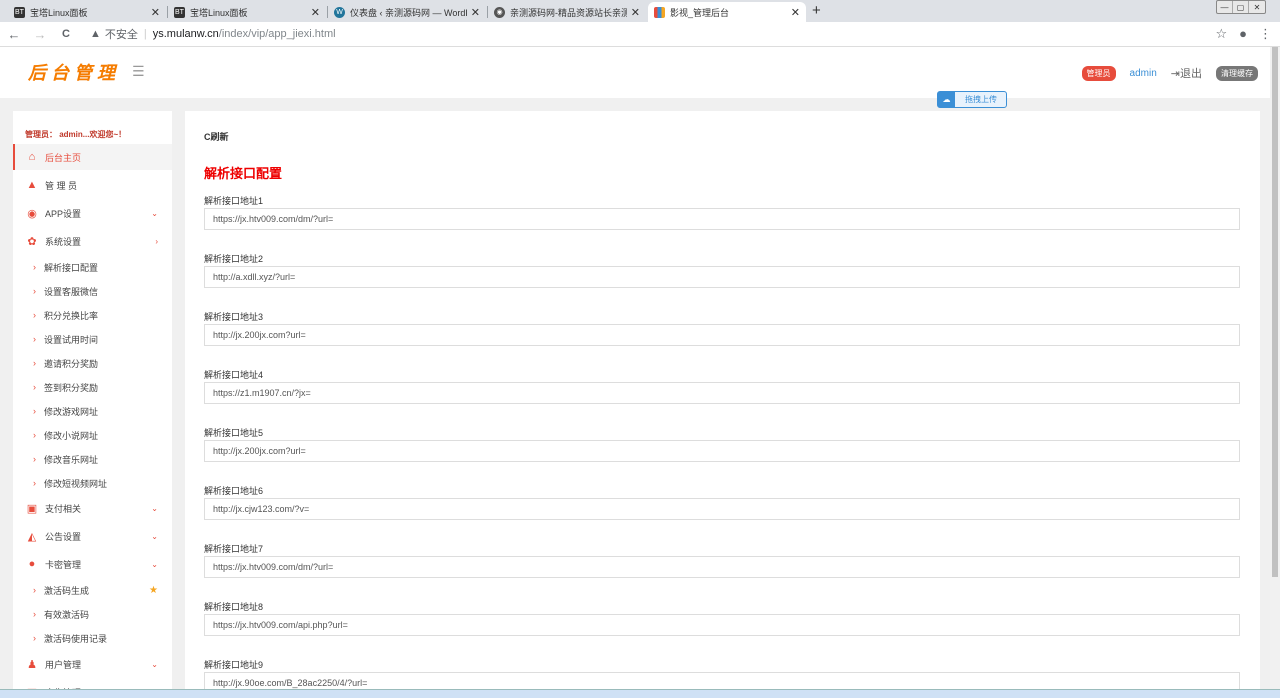 The image size is (1280, 698). I want to click on page-scrollbar, so click(1275, 372).